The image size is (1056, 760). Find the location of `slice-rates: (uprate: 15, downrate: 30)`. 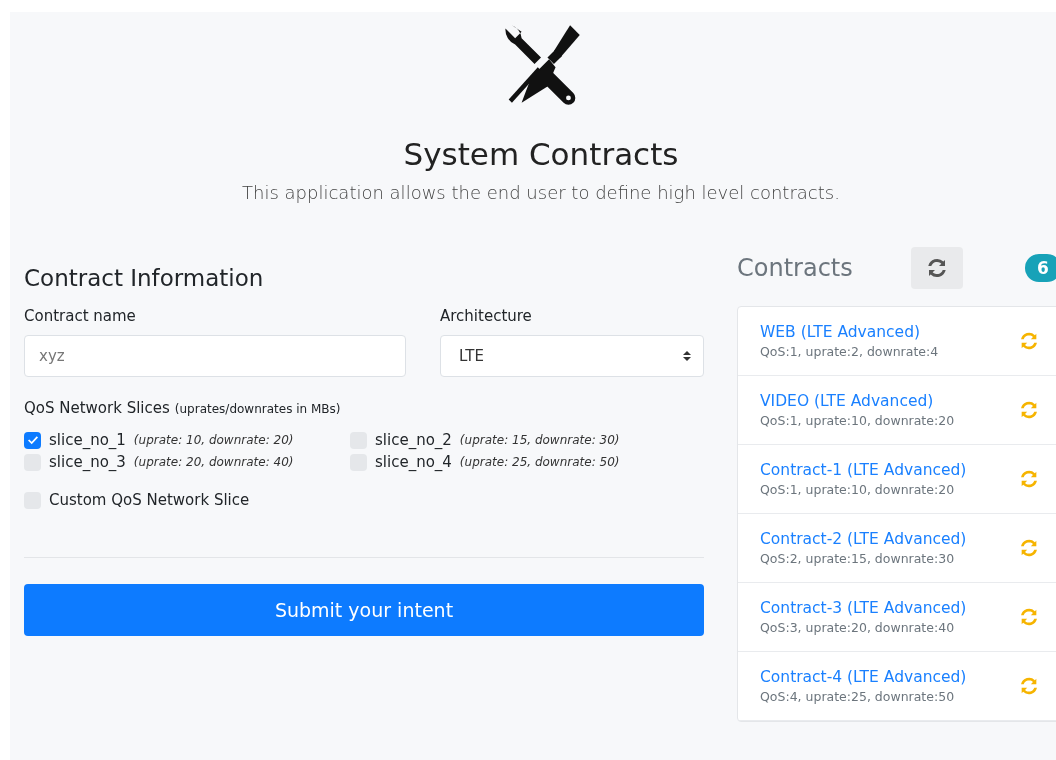

slice-rates: (uprate: 15, downrate: 30) is located at coordinates (539, 440).